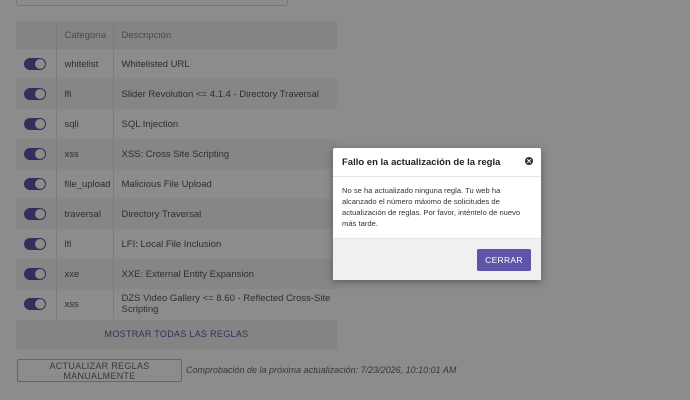  Describe the element at coordinates (529, 161) in the screenshot. I see `close-icon` at that location.